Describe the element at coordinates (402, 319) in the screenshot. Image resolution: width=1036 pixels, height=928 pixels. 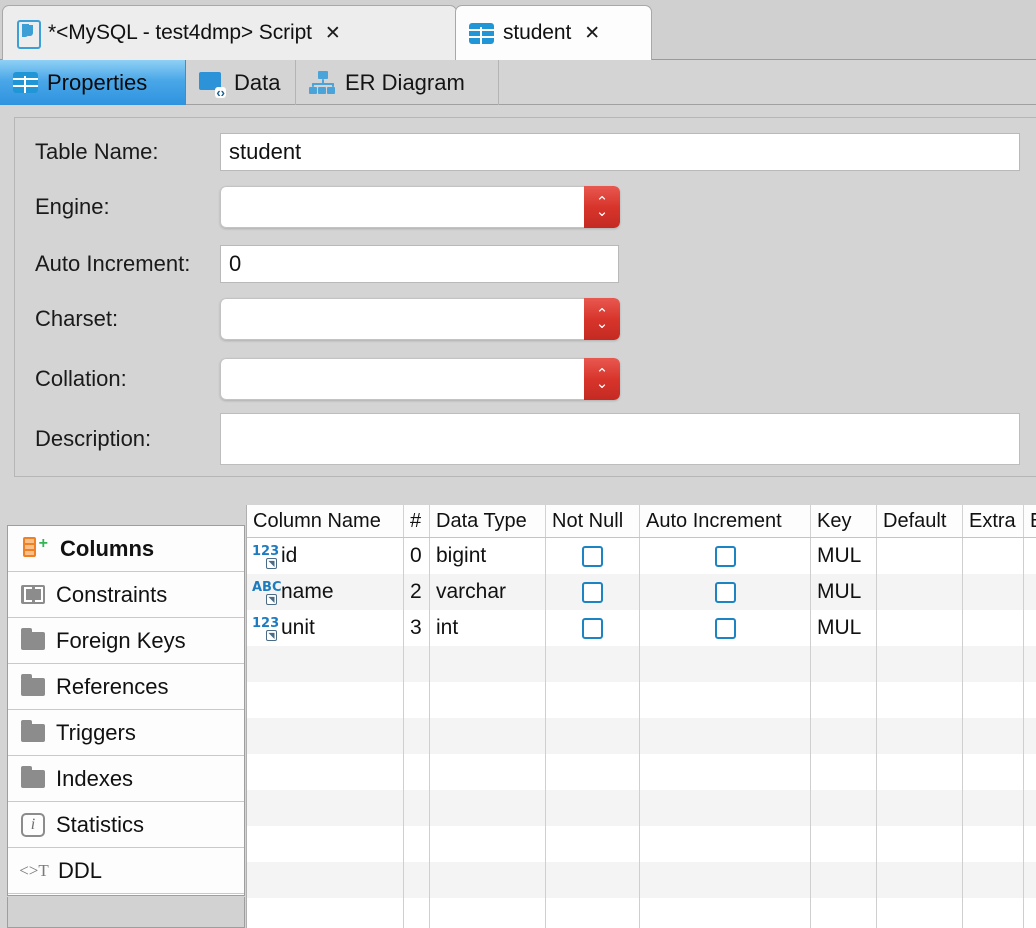
I see `charset-combo-value` at that location.